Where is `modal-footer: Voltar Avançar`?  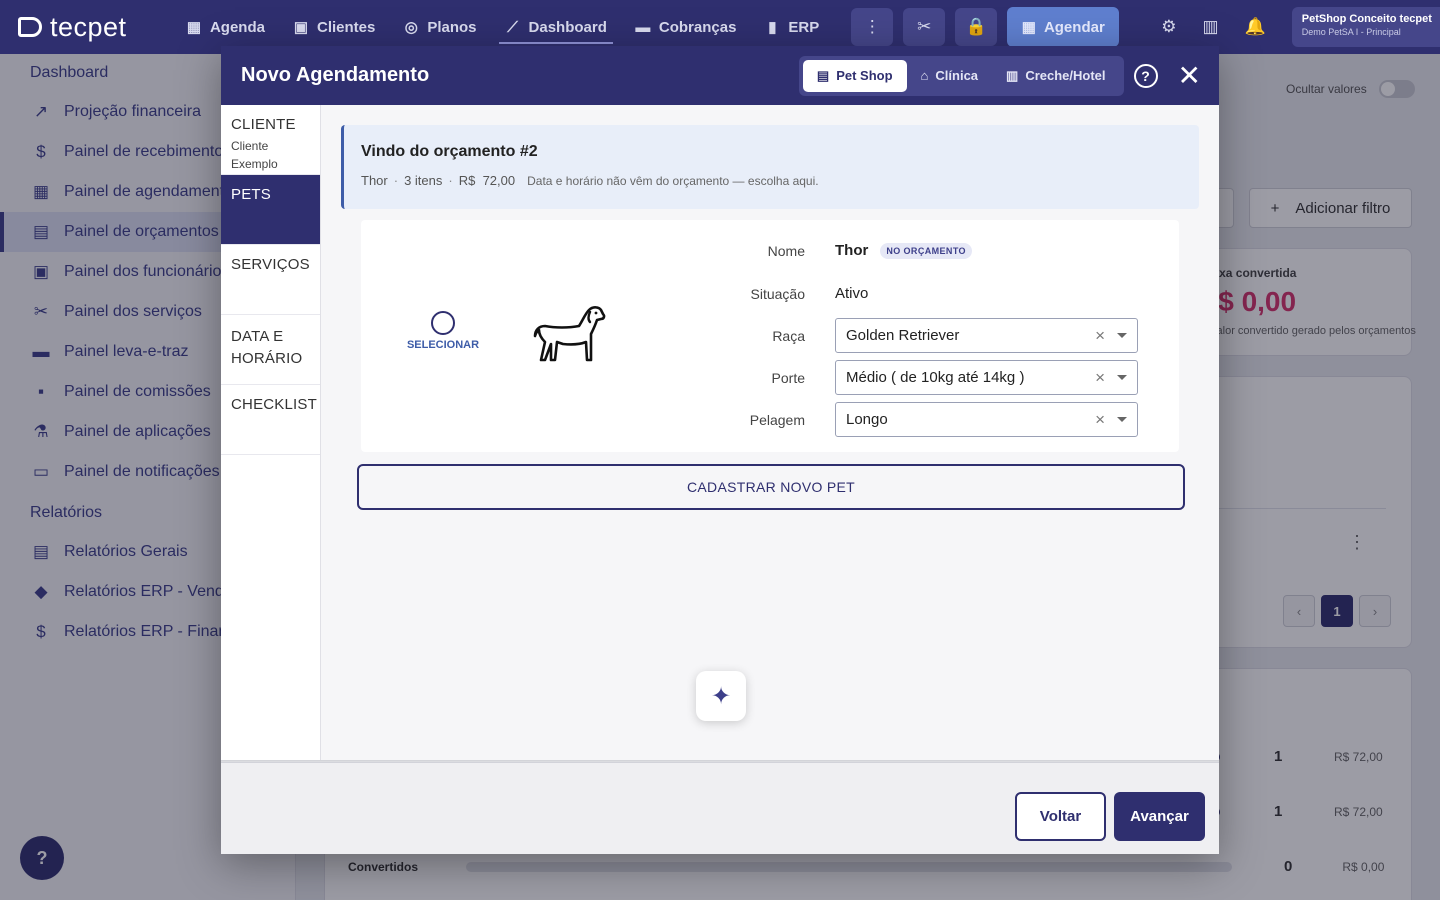
modal-footer: Voltar Avançar is located at coordinates (720, 808).